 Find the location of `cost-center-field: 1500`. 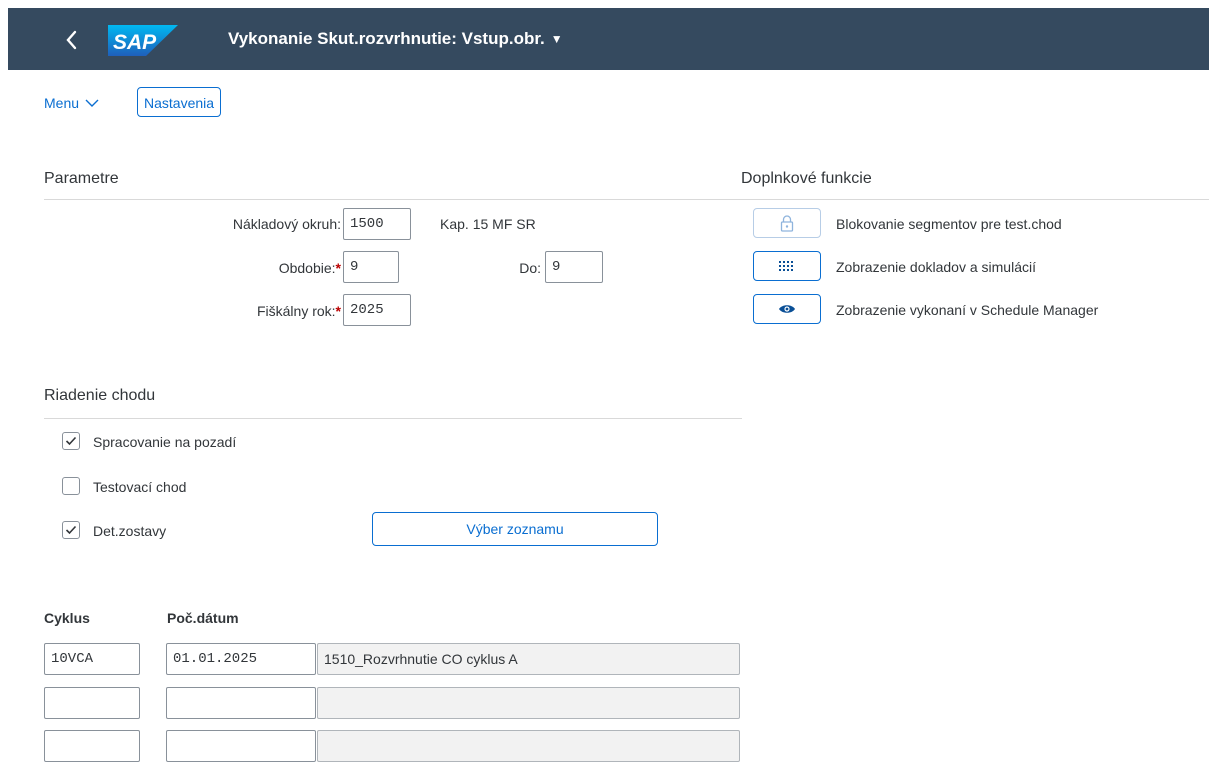

cost-center-field: 1500 is located at coordinates (377, 224).